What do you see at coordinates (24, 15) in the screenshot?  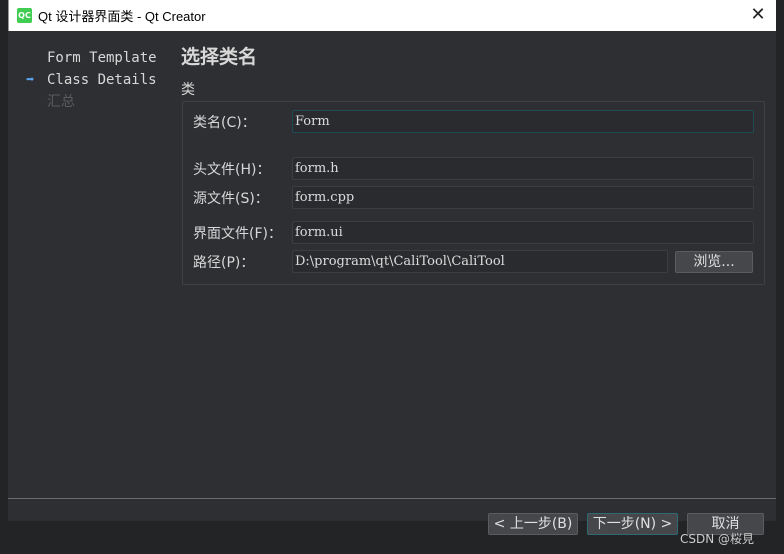 I see `qt-creator-logo-icon: QC` at bounding box center [24, 15].